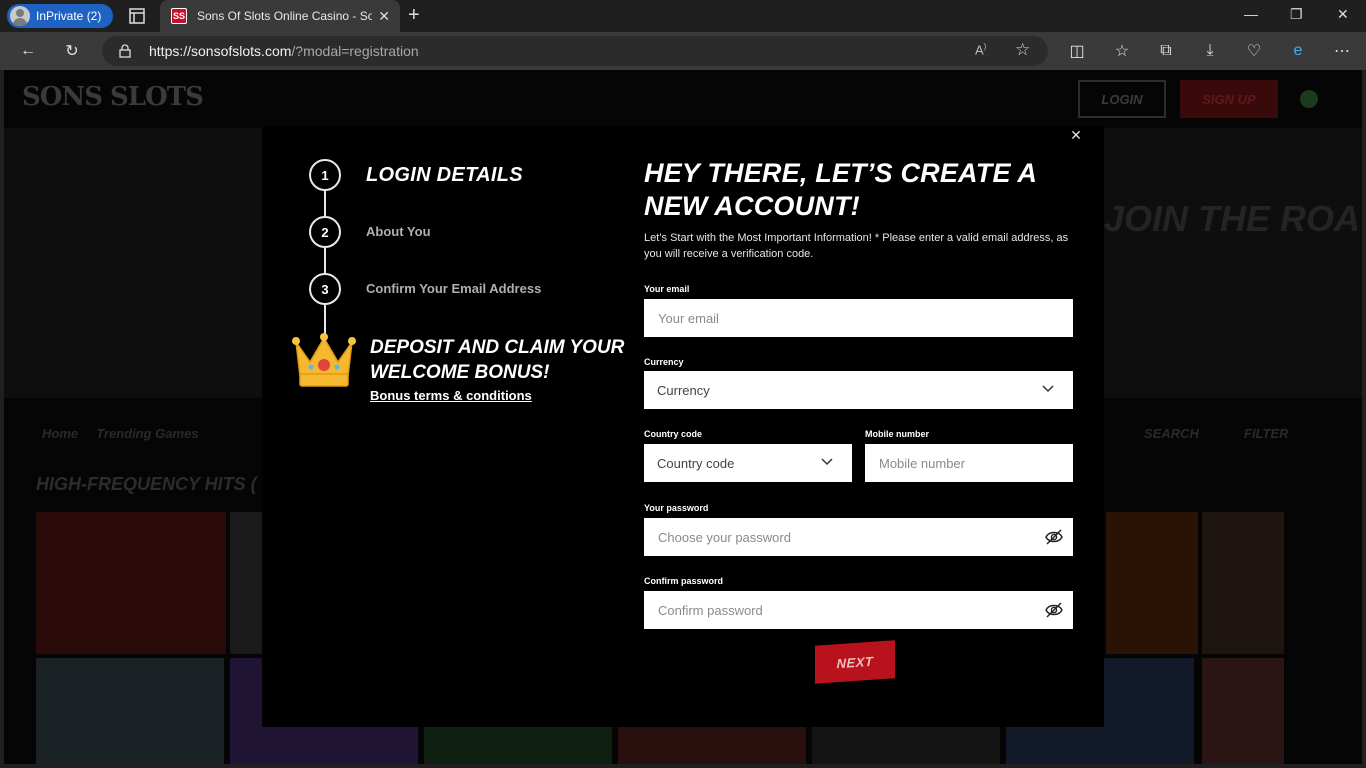  I want to click on close-tab-icon: ✕, so click(384, 16).